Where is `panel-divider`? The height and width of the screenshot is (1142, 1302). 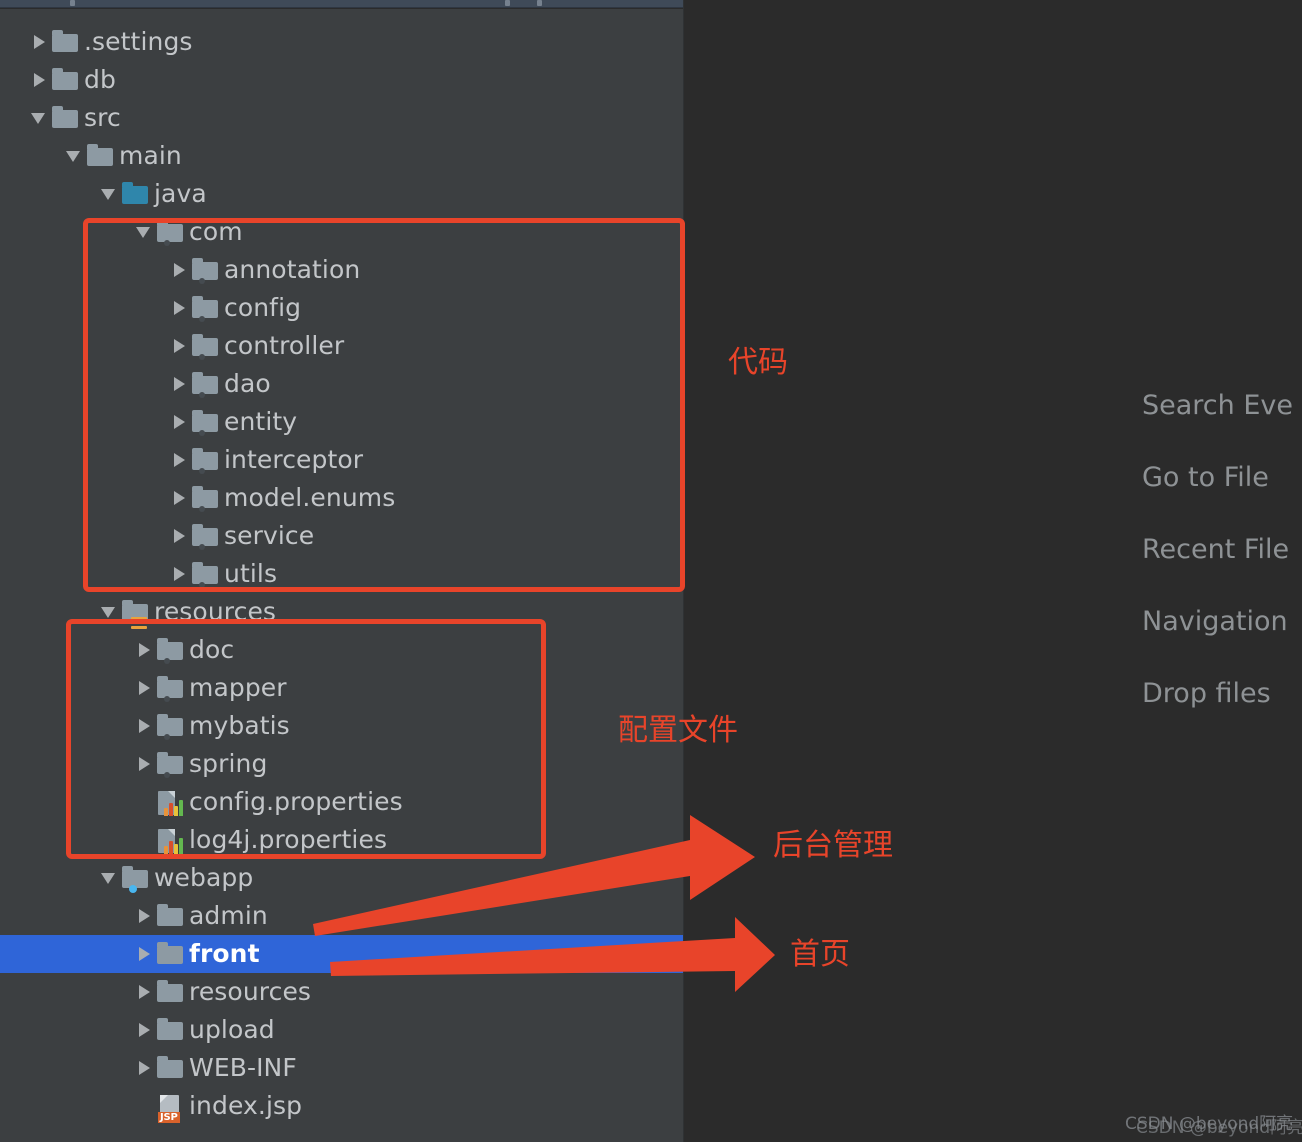 panel-divider is located at coordinates (683, 571).